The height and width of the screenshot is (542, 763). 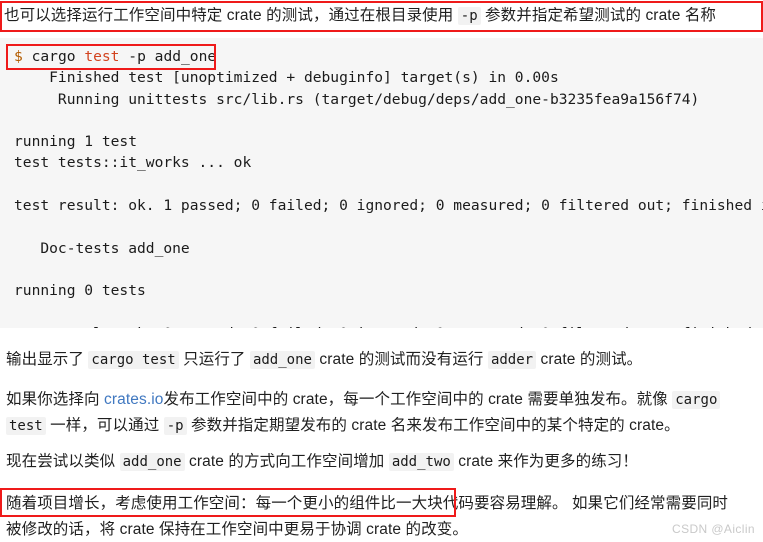 What do you see at coordinates (133, 163) in the screenshot?
I see `output-line-4: test tests::it_works ... ok` at bounding box center [133, 163].